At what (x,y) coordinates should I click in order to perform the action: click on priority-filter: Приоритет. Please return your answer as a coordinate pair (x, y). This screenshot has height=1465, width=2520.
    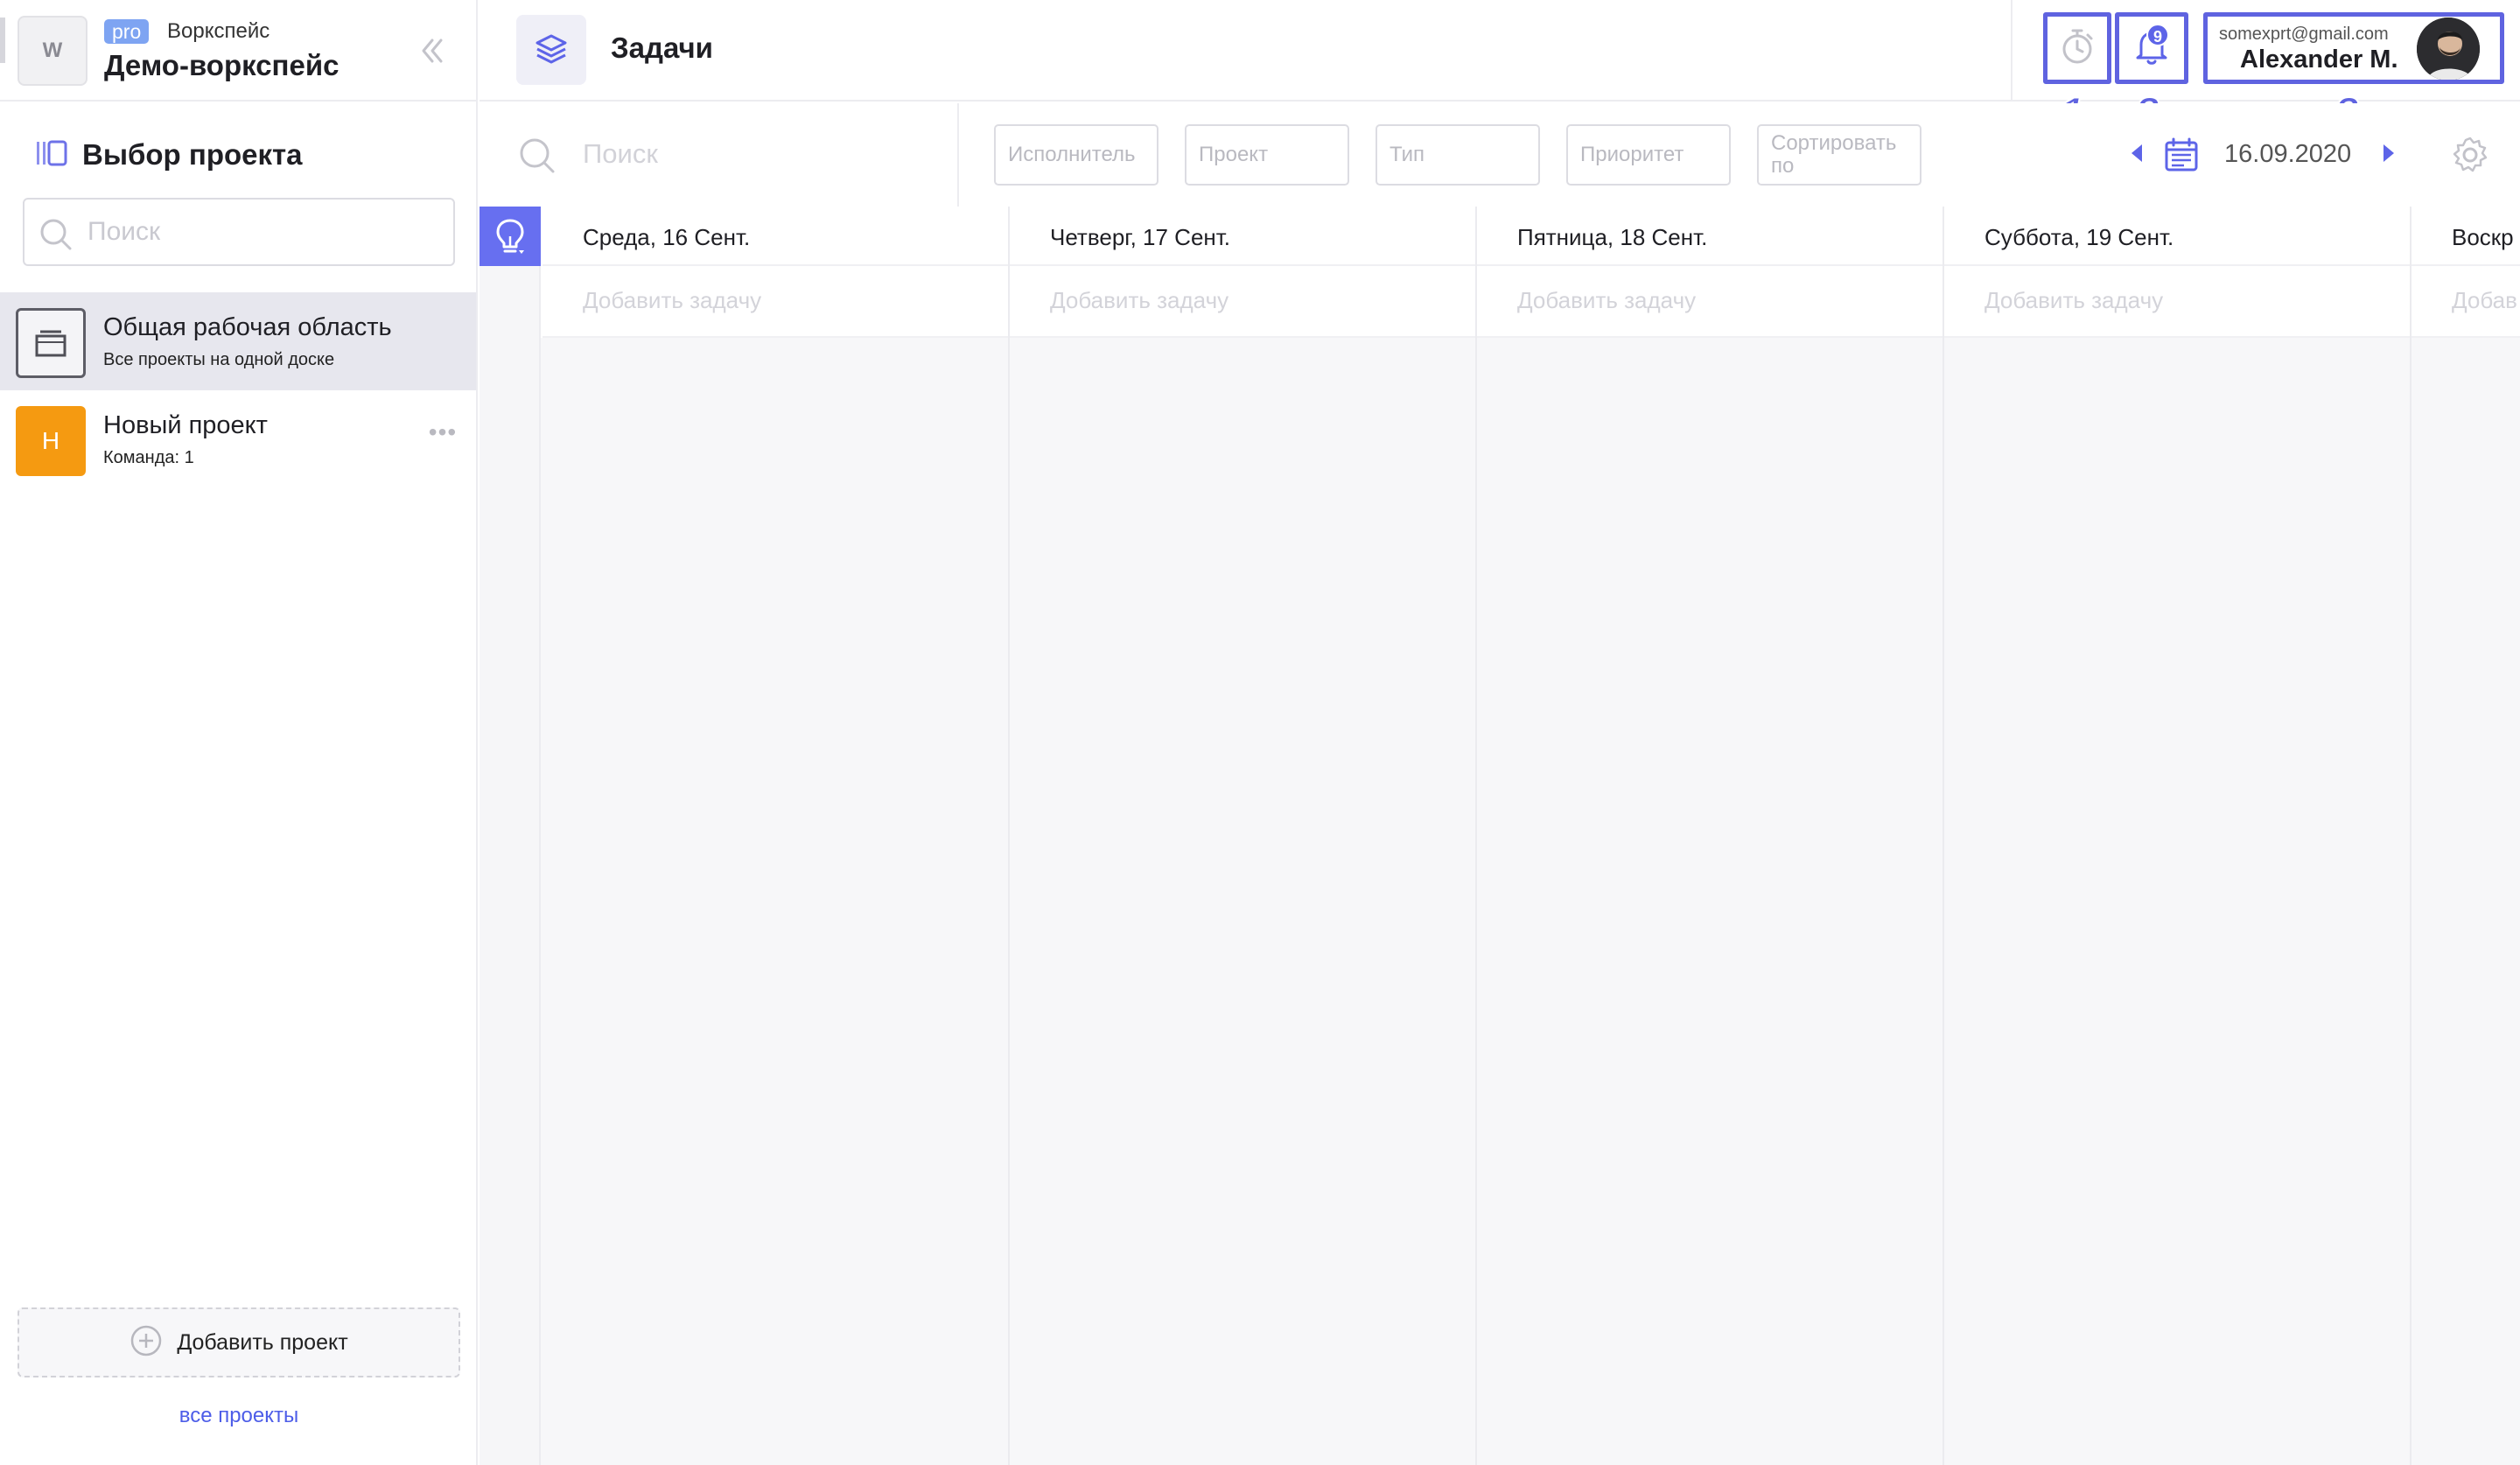
    Looking at the image, I should click on (1648, 155).